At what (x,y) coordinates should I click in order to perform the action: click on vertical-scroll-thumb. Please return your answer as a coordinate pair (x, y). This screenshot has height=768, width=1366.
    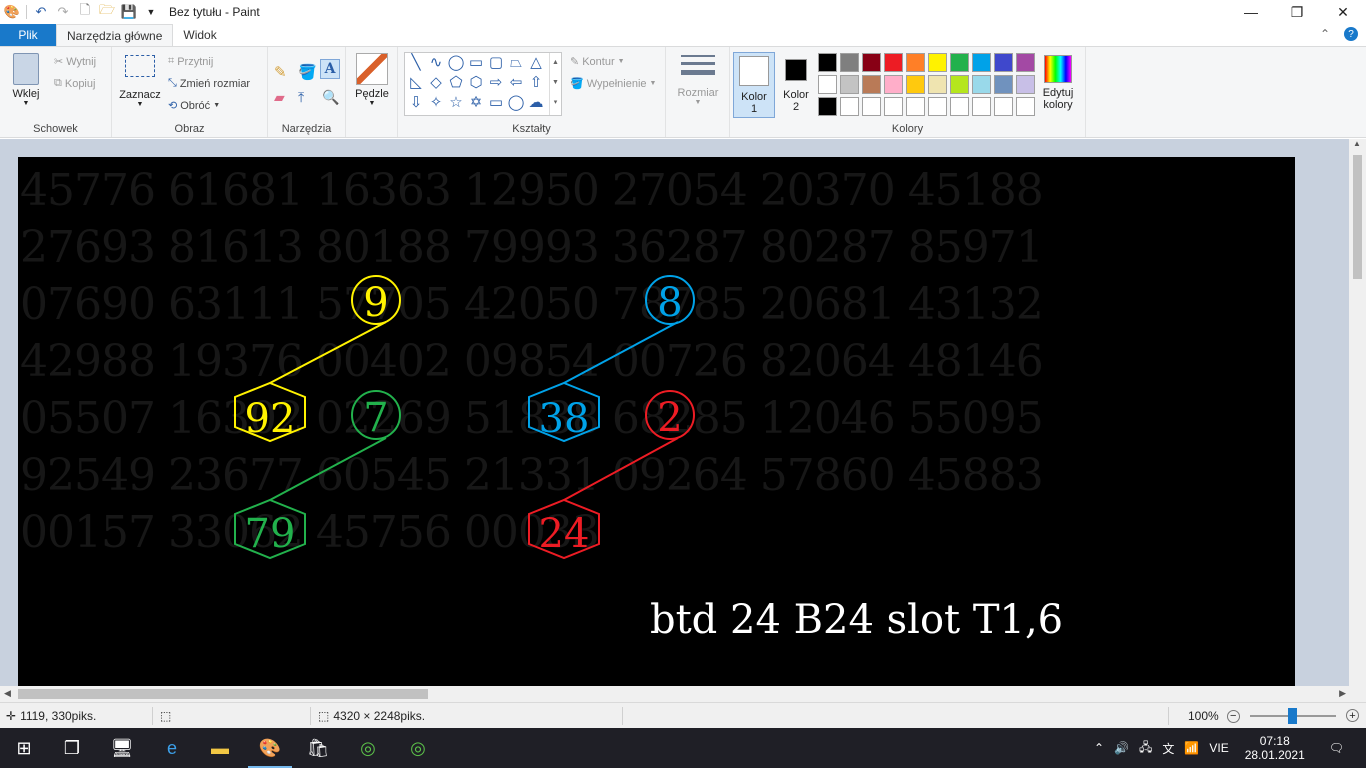
    Looking at the image, I should click on (1357, 217).